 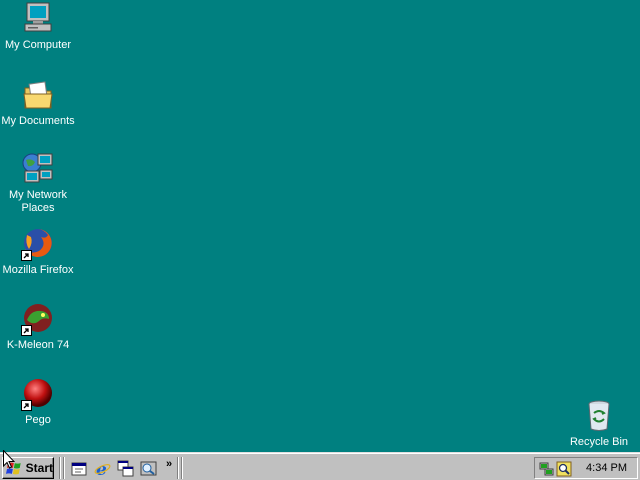 I want to click on window-switch-icon, so click(x=125, y=468).